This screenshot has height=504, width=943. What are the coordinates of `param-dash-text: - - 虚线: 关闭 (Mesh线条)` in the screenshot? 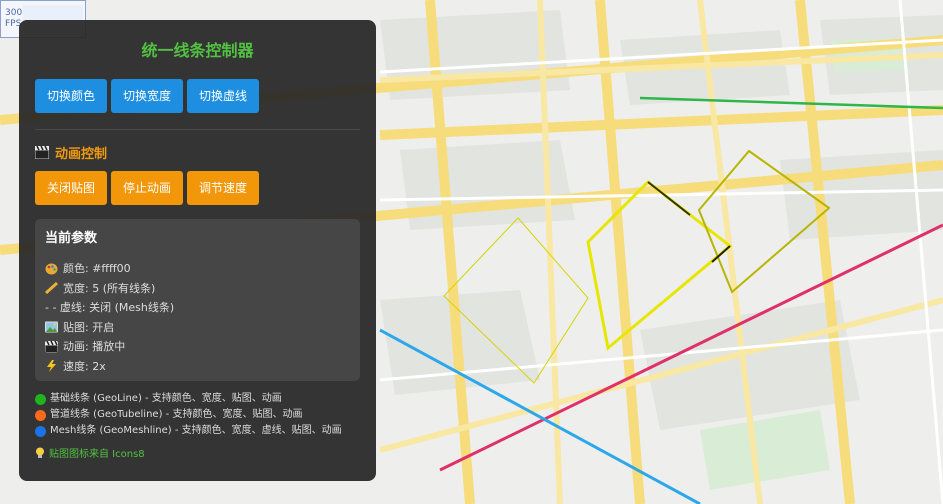 It's located at (110, 307).